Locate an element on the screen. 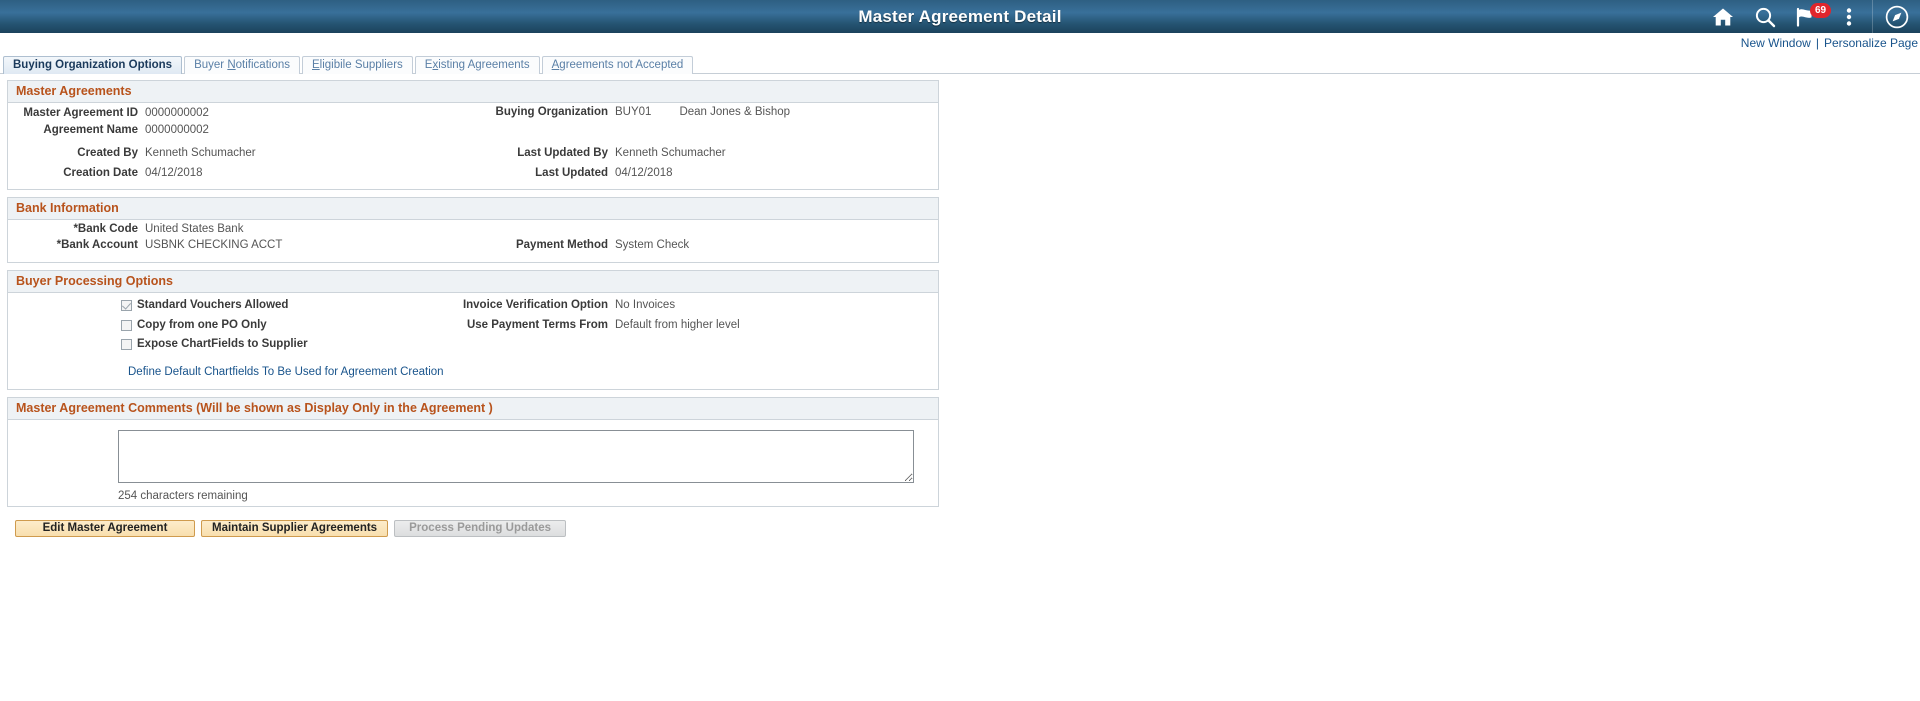 The width and height of the screenshot is (1920, 701). tab-eligibile-suppliers: Eligibile Suppliers is located at coordinates (357, 65).